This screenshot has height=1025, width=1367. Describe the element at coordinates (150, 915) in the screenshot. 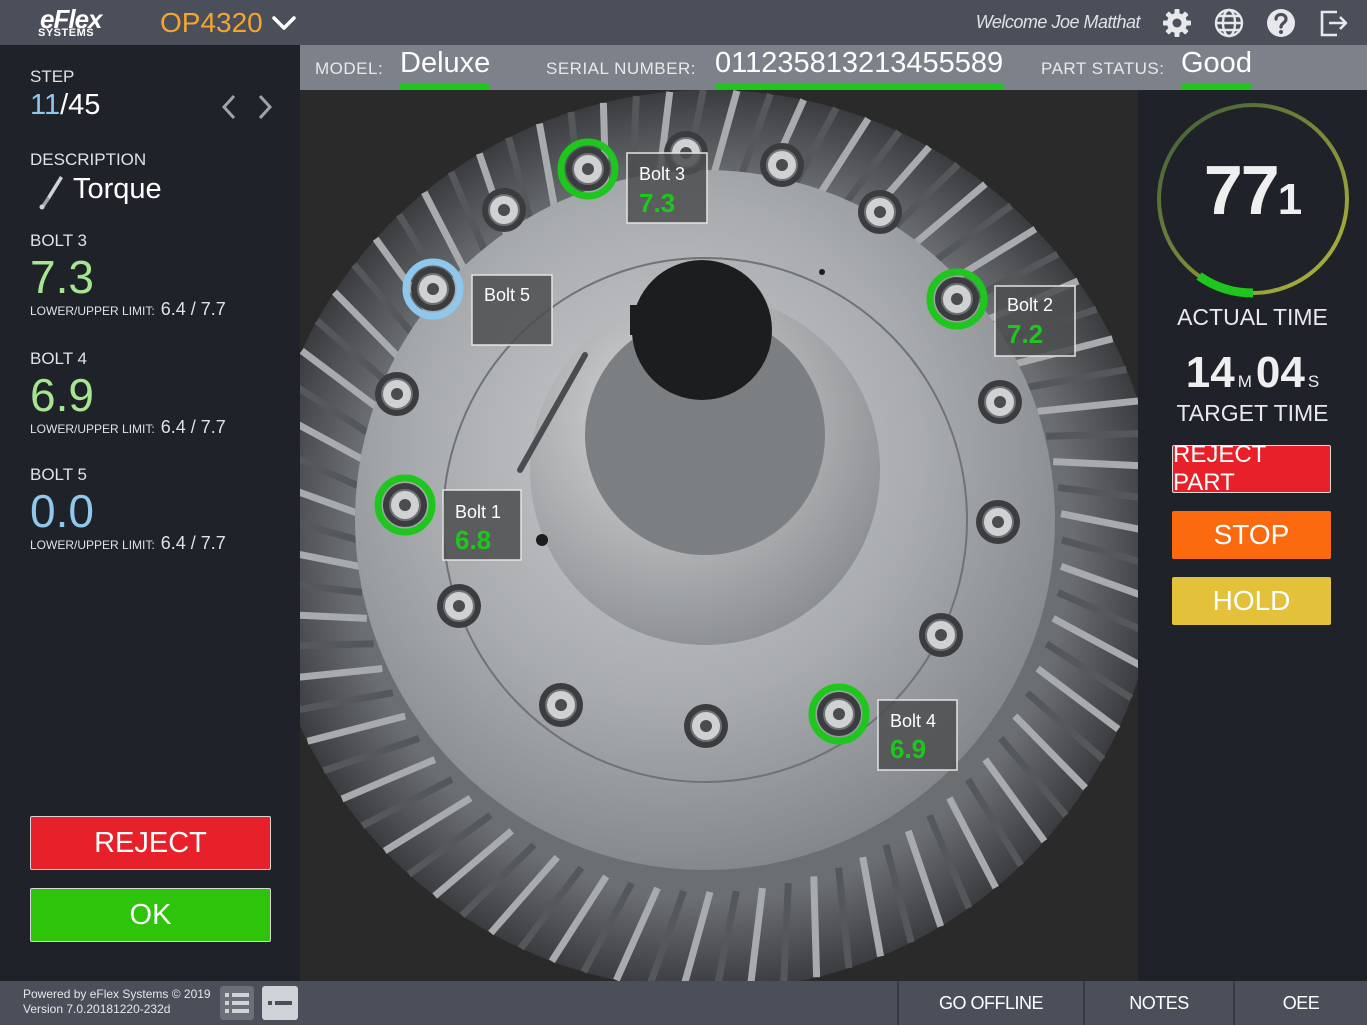

I see `ok-button: OK` at that location.